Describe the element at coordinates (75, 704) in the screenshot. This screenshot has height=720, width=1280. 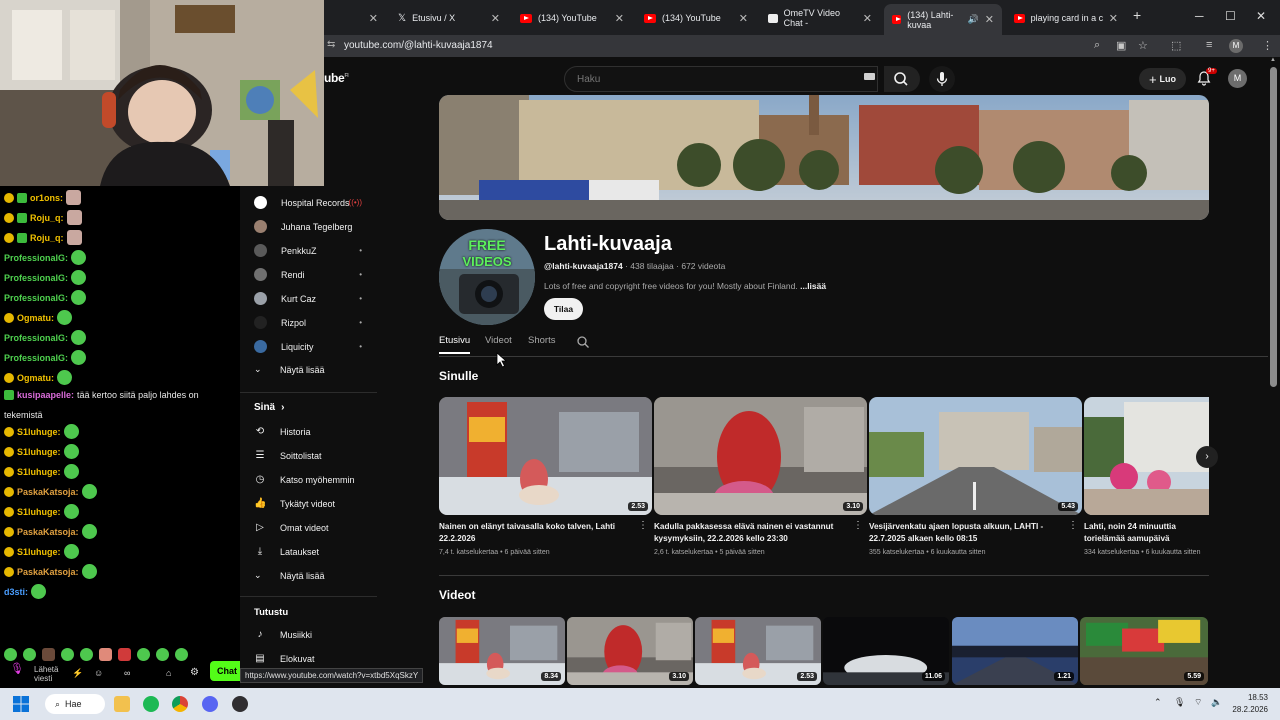
I see `taskbar-search: ⌕ Hae` at that location.